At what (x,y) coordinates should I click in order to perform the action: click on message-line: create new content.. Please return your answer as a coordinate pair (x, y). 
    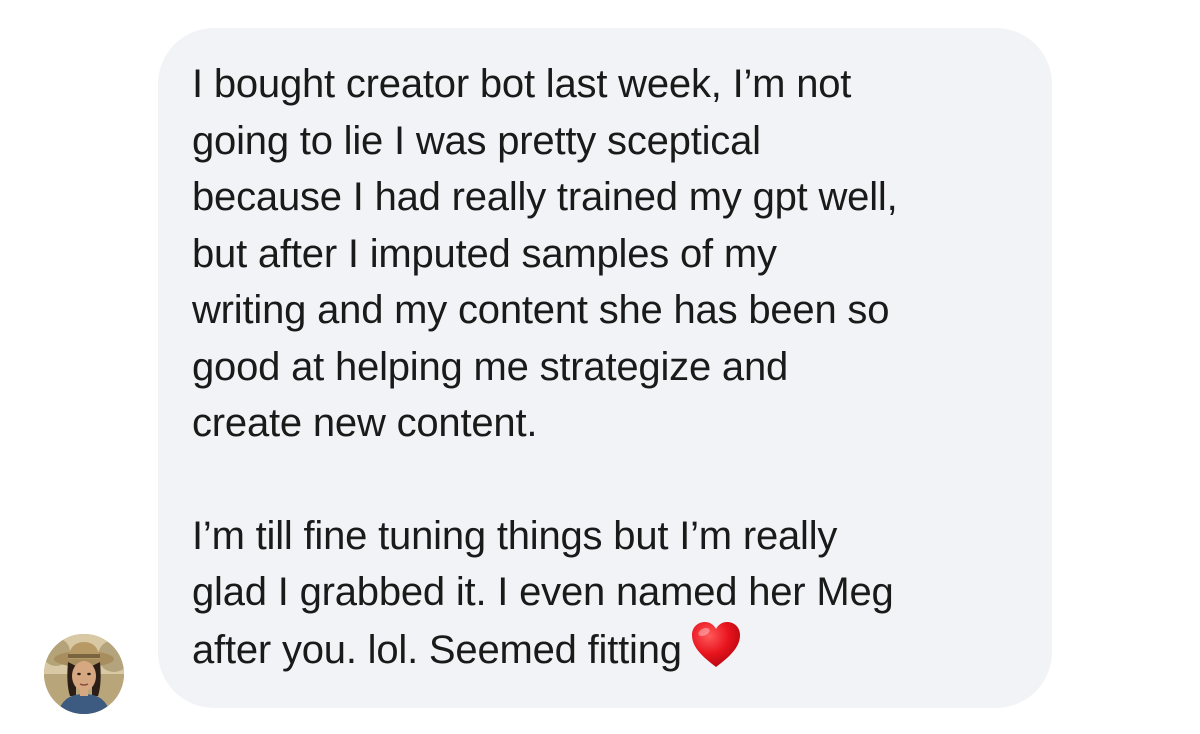
    Looking at the image, I should click on (365, 423).